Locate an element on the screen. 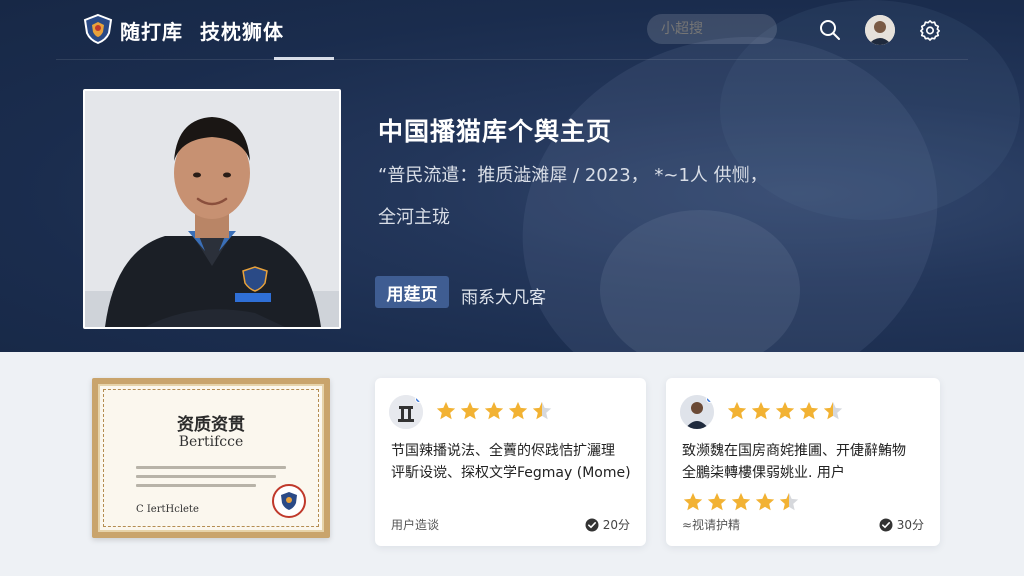 This screenshot has height=576, width=1024. contact-link: 雨系大凡客 is located at coordinates (503, 295).